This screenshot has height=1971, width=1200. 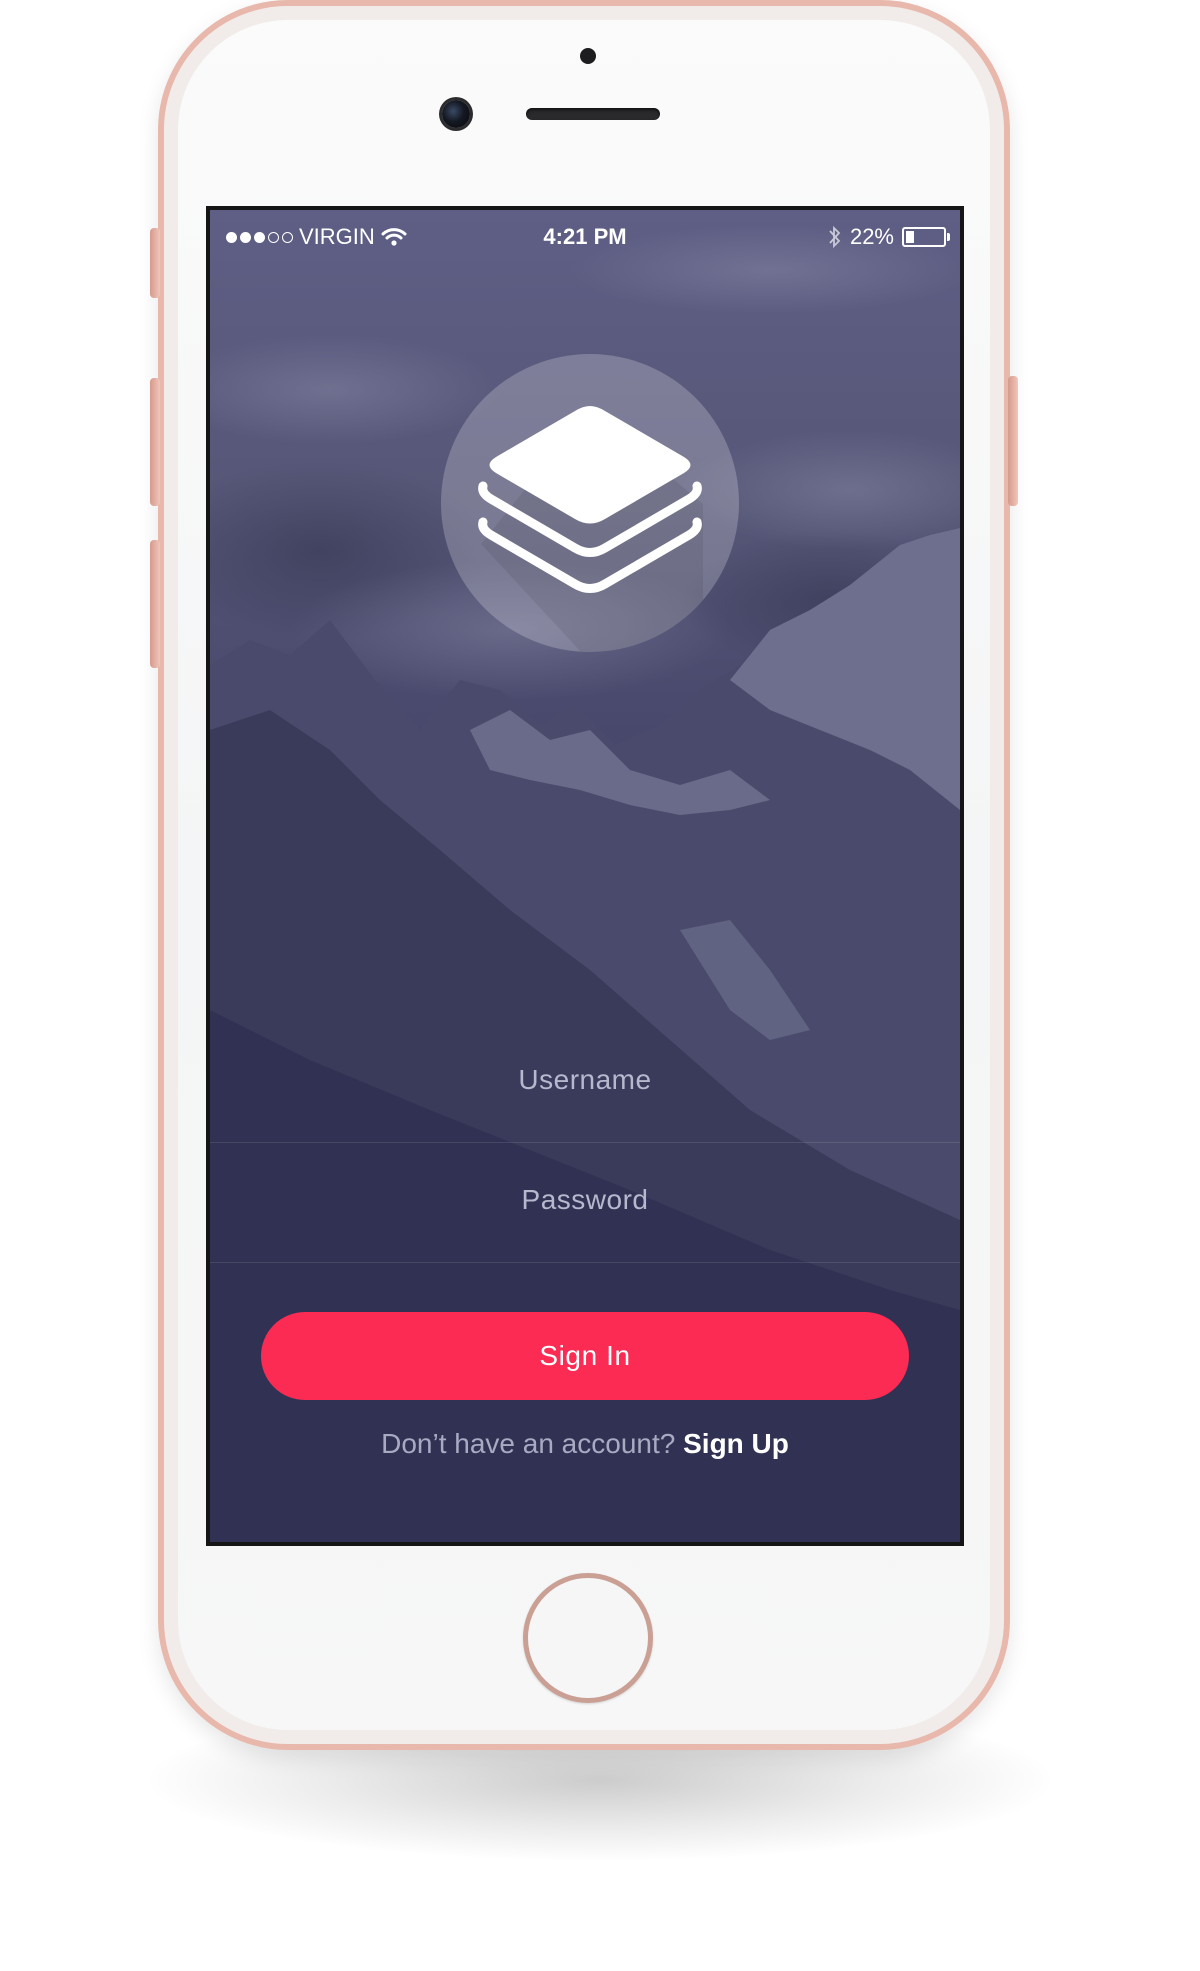 What do you see at coordinates (871, 236) in the screenshot?
I see `battery-percent: 22%` at bounding box center [871, 236].